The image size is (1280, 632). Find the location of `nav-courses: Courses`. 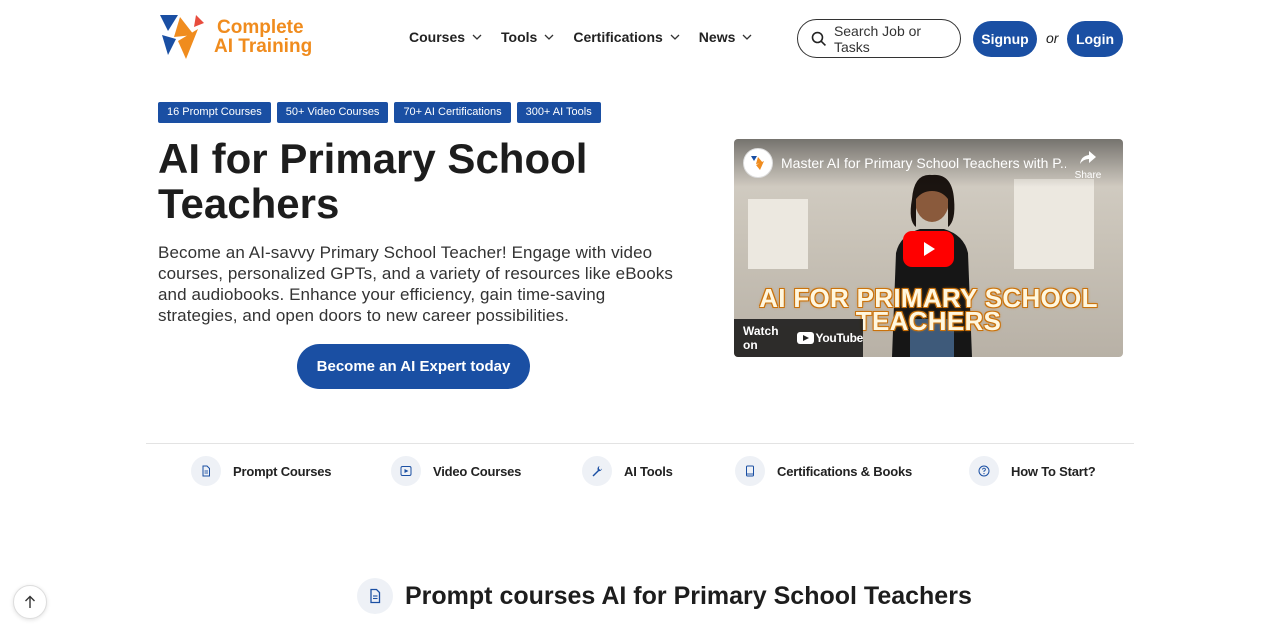

nav-courses: Courses is located at coordinates (446, 37).